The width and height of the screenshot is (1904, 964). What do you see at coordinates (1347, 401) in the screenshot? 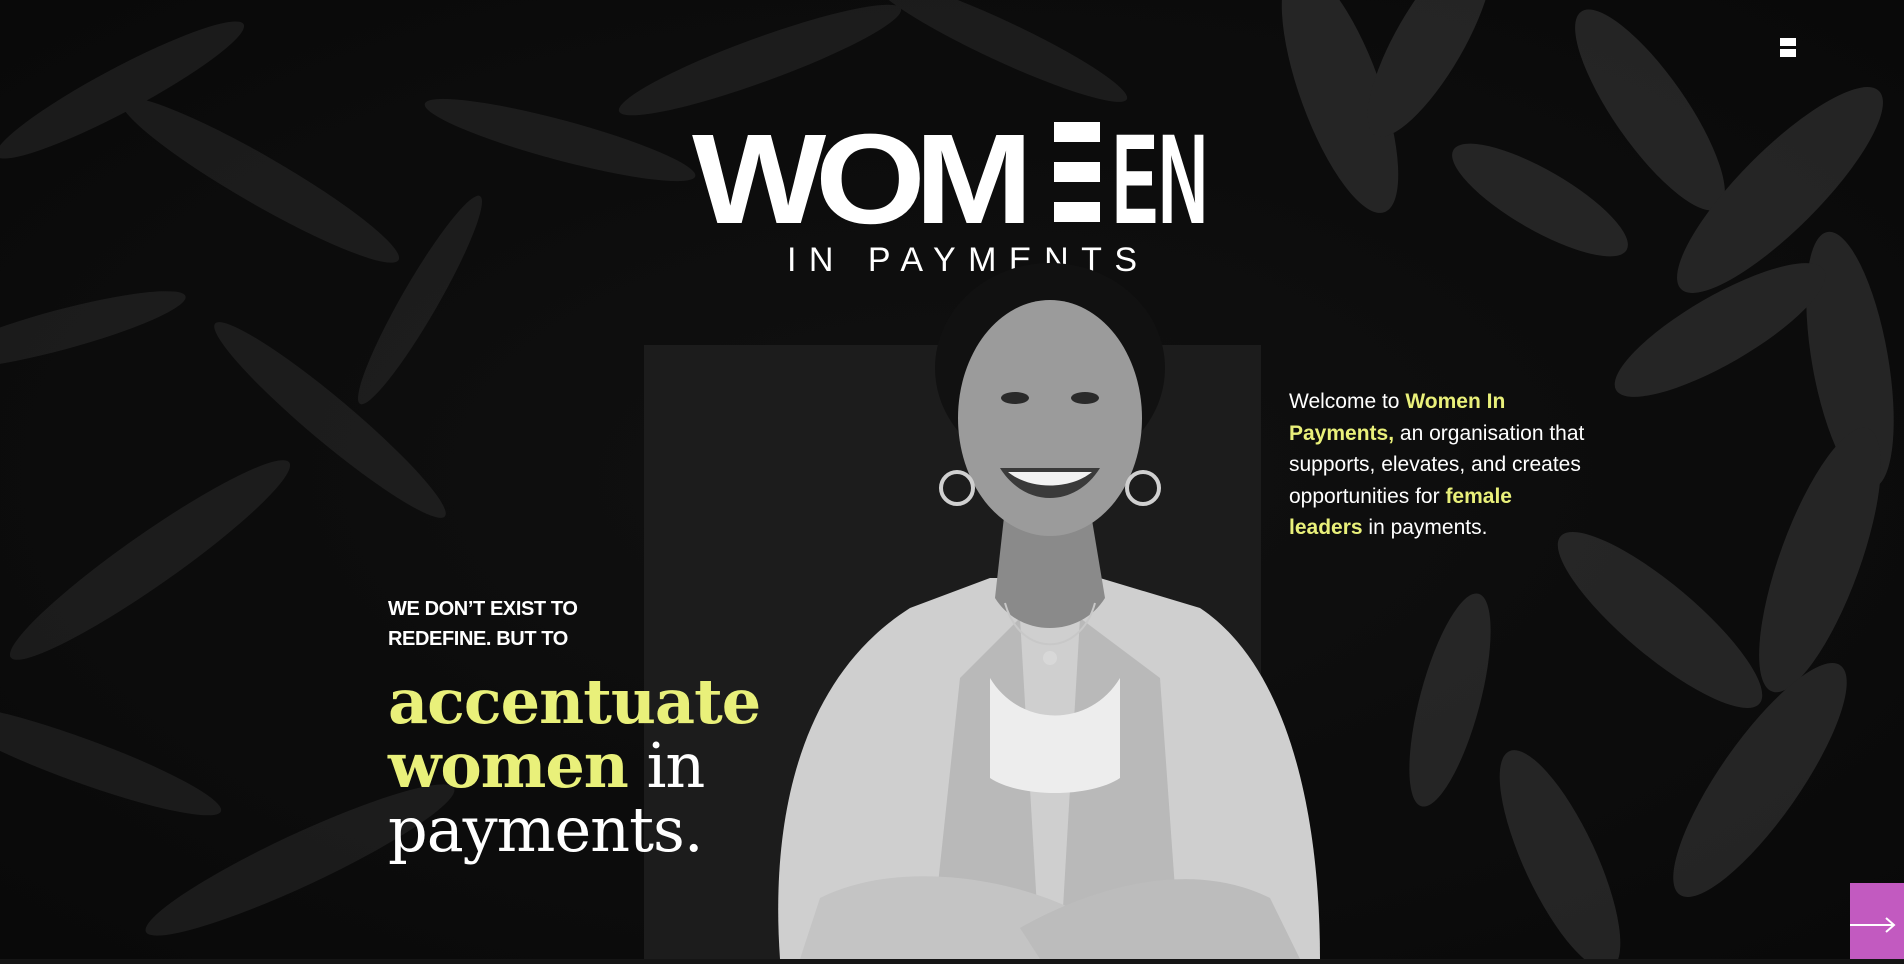
I see `welcome-intro: Welcome to` at bounding box center [1347, 401].